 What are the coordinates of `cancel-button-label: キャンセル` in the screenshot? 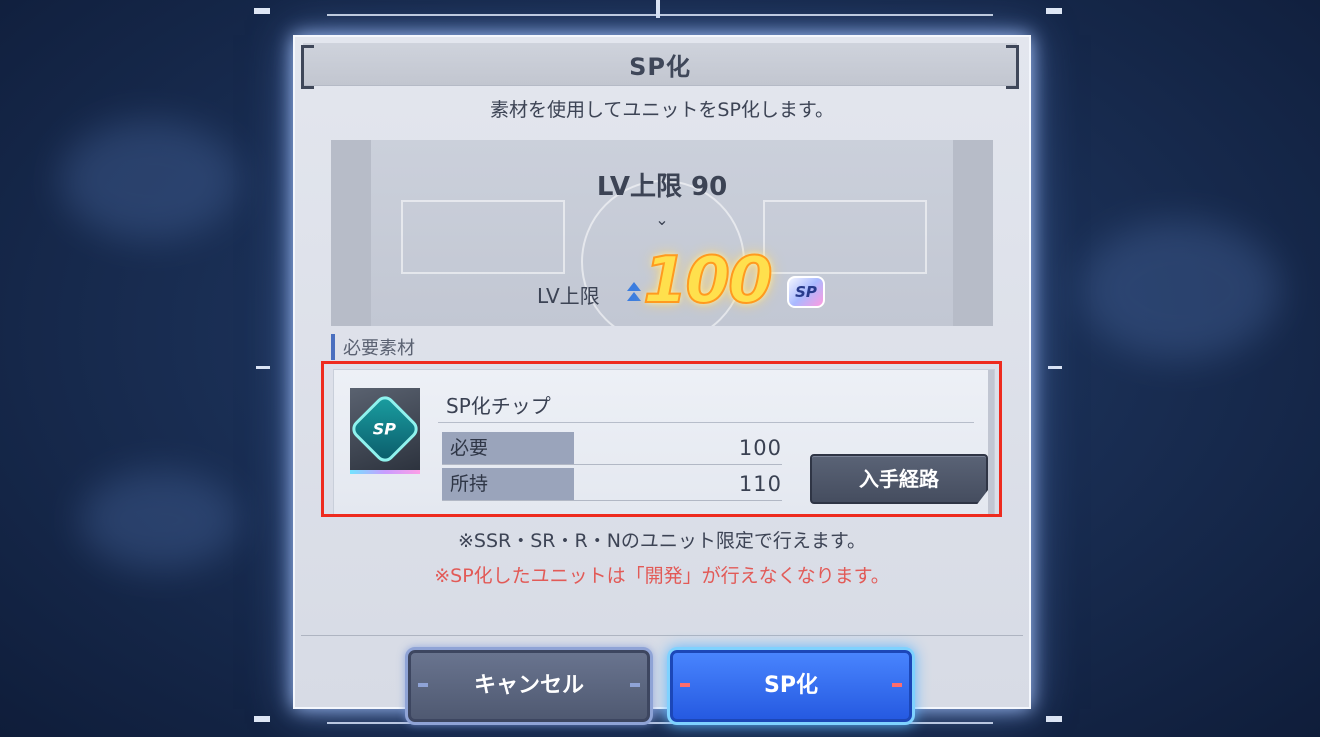 It's located at (528, 685).